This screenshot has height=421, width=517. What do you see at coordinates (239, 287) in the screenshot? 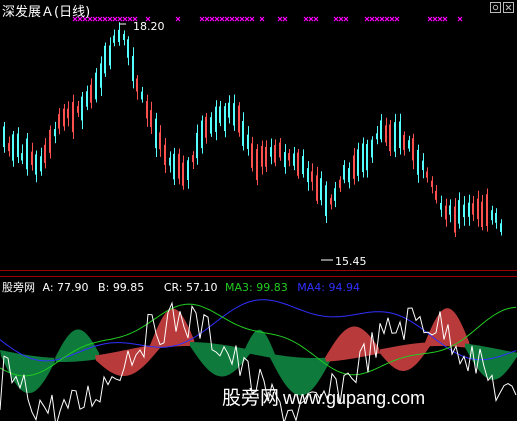
I see `ma3-label: MA3:` at bounding box center [239, 287].